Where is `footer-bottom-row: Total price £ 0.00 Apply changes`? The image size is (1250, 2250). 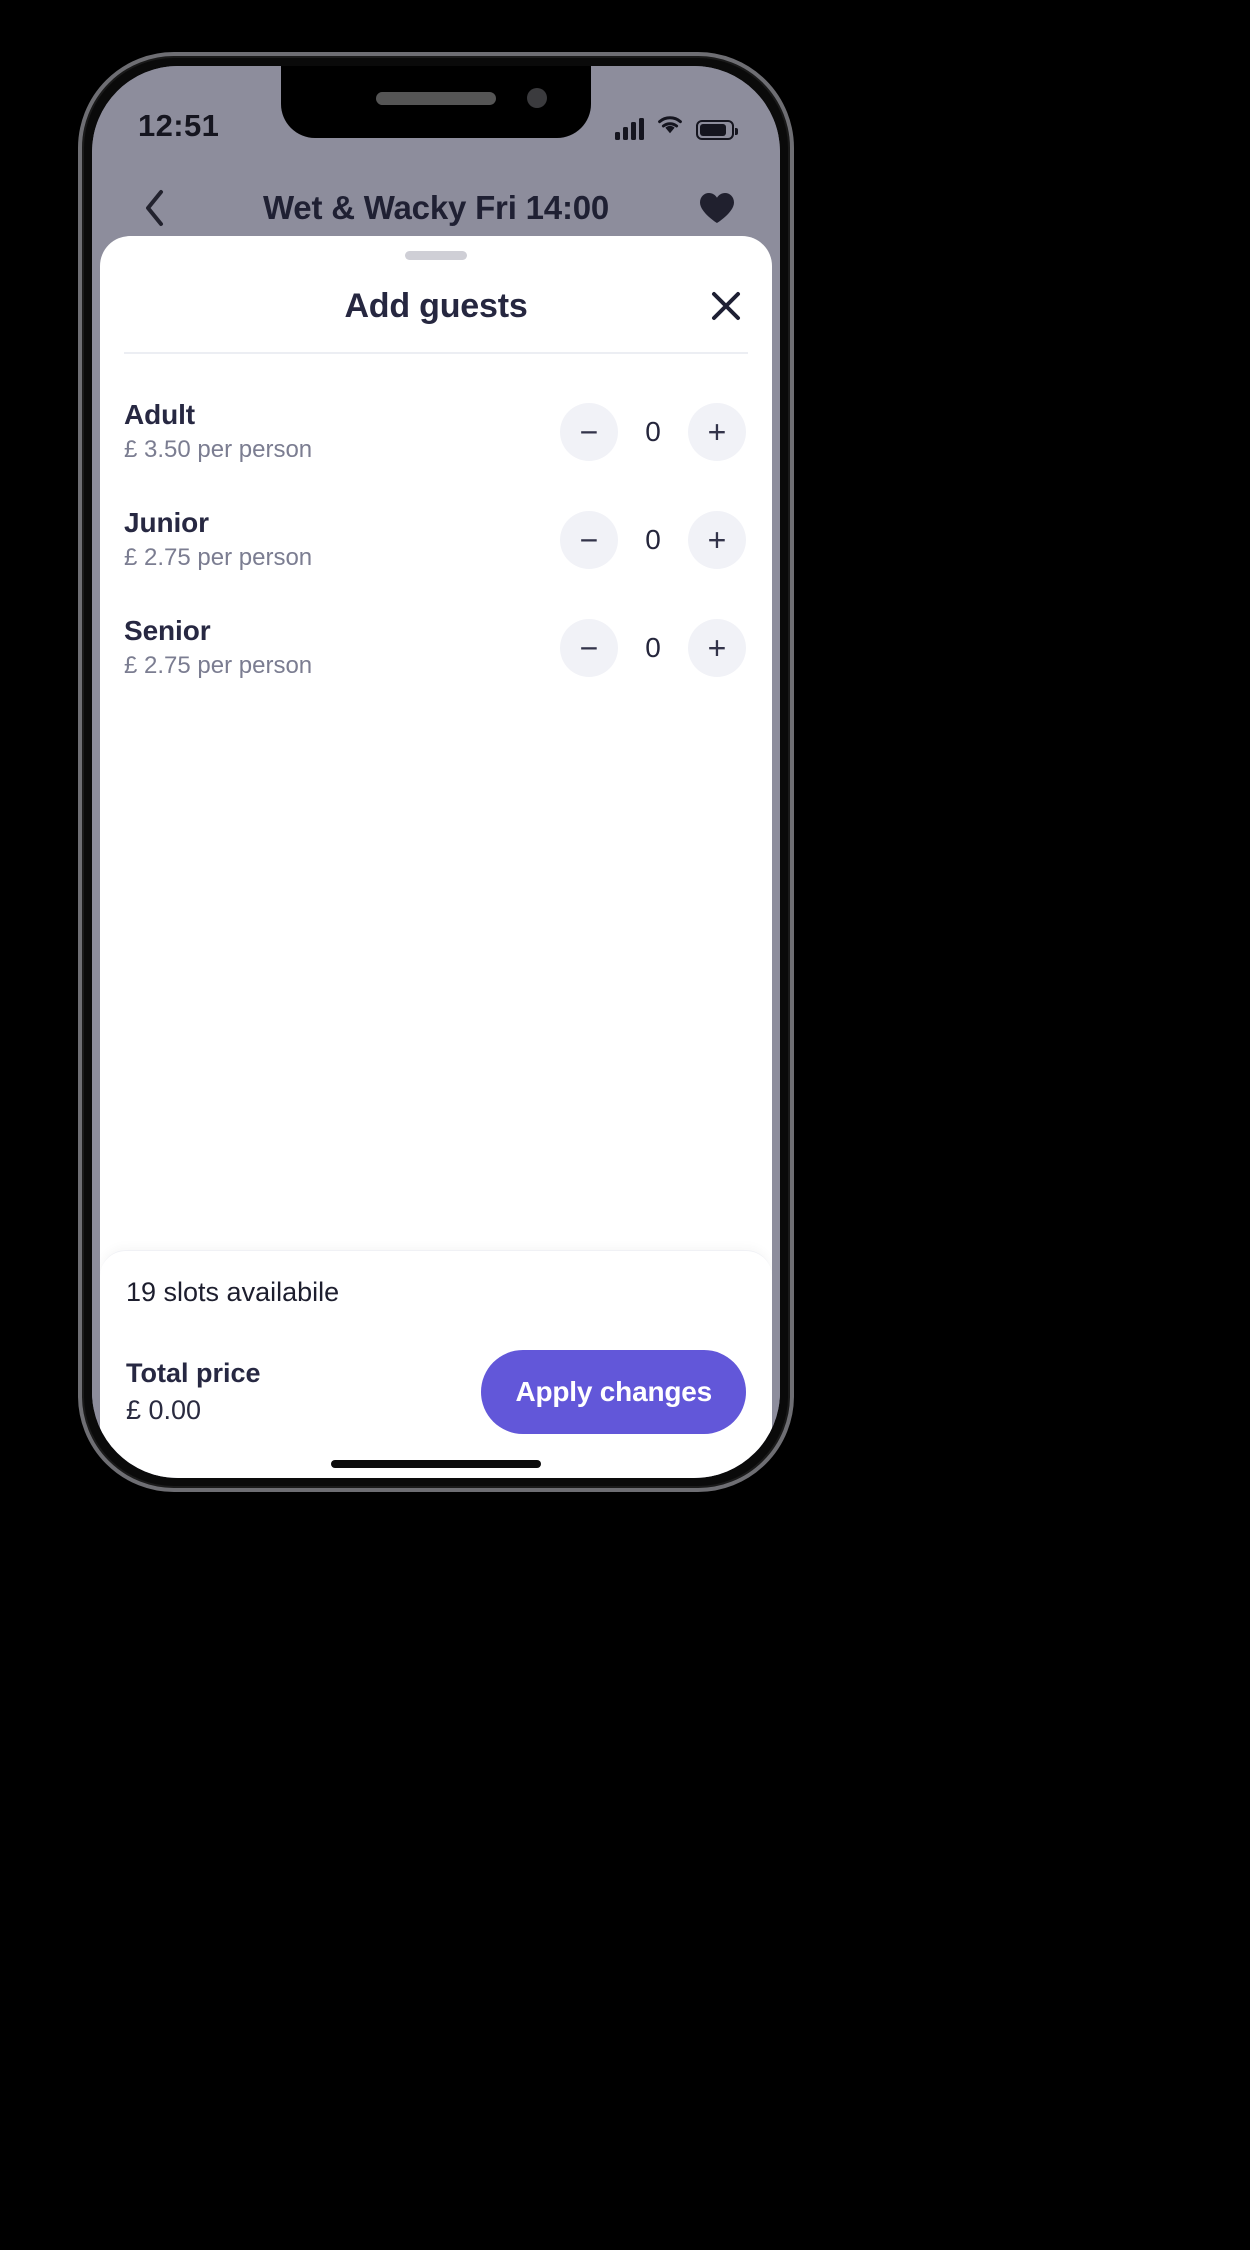 footer-bottom-row: Total price £ 0.00 Apply changes is located at coordinates (436, 1405).